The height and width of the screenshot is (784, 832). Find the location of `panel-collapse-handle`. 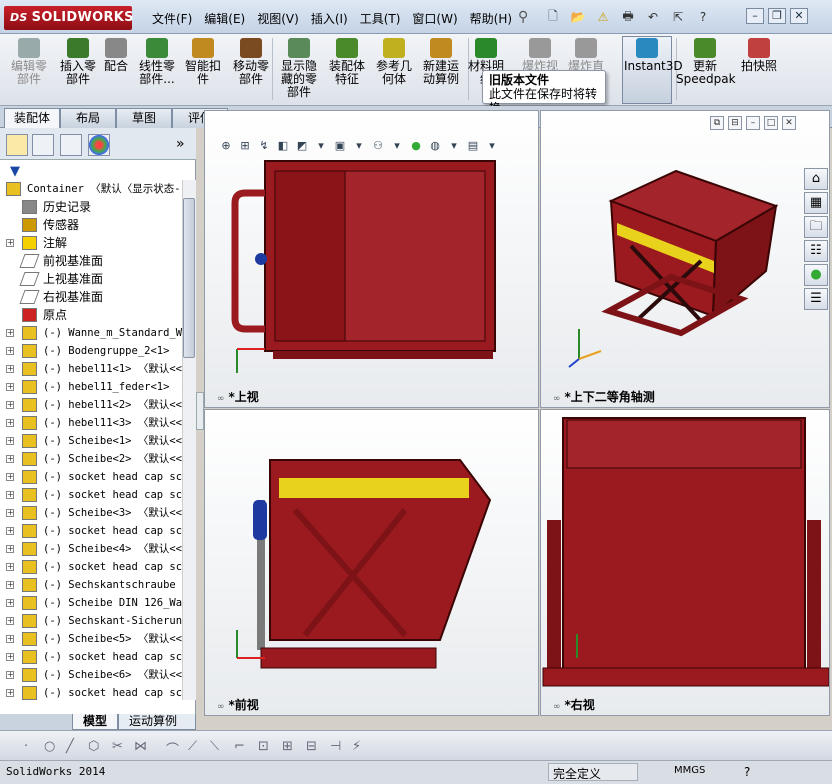

panel-collapse-handle is located at coordinates (200, 411).